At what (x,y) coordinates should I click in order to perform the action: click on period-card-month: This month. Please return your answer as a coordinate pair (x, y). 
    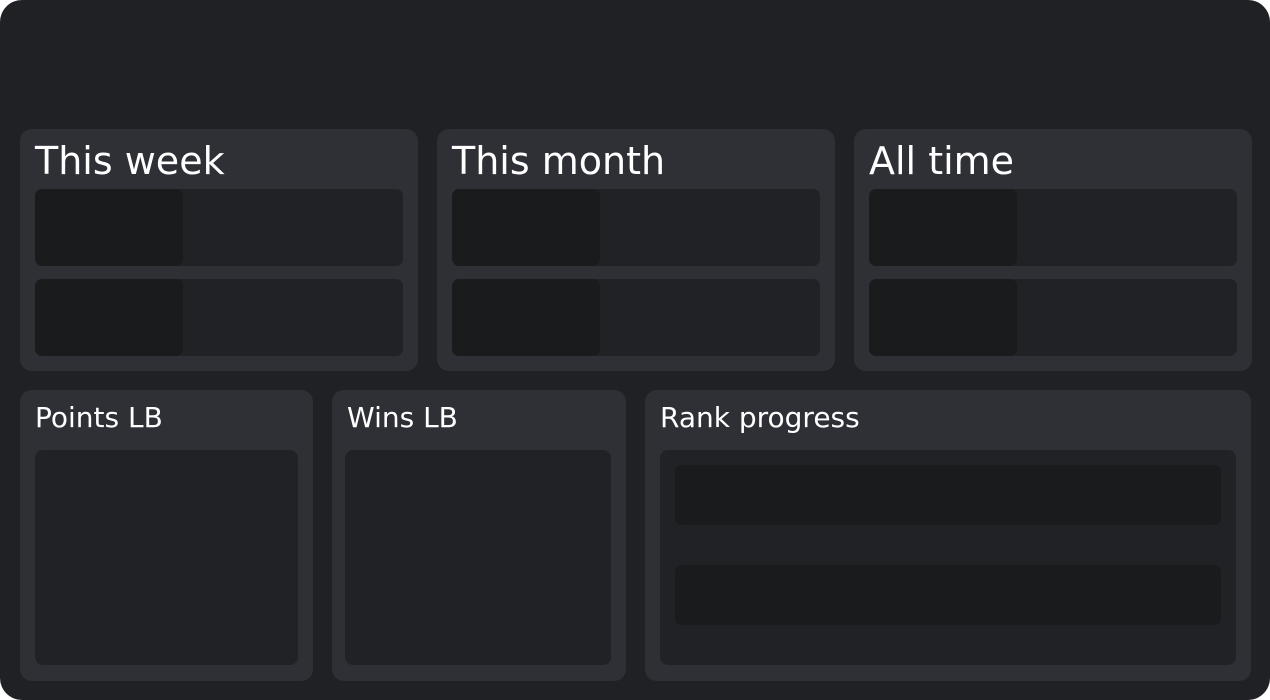
    Looking at the image, I should click on (636, 250).